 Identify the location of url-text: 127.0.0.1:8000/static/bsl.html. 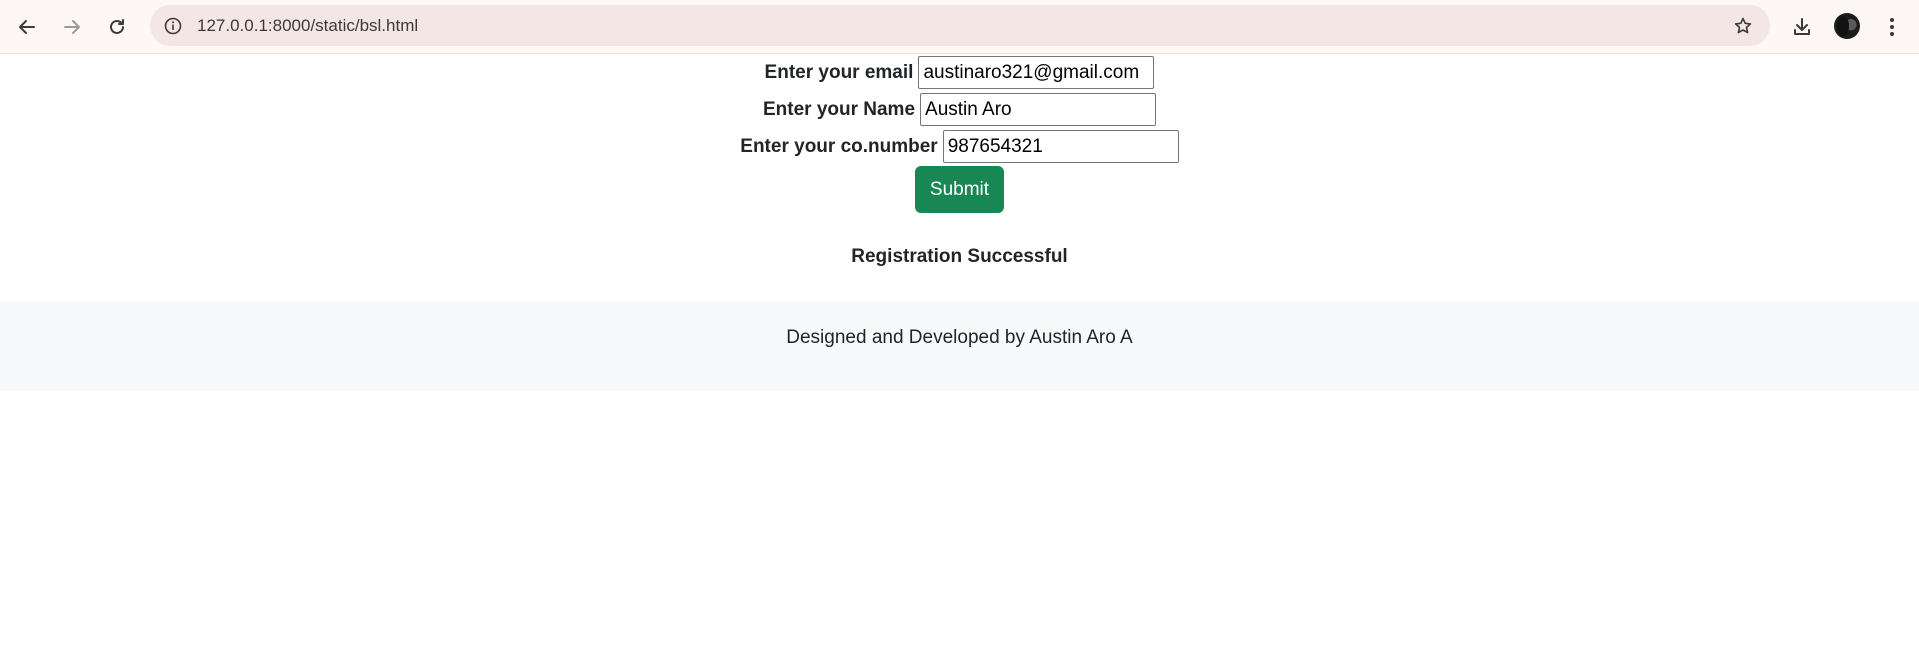
(307, 25).